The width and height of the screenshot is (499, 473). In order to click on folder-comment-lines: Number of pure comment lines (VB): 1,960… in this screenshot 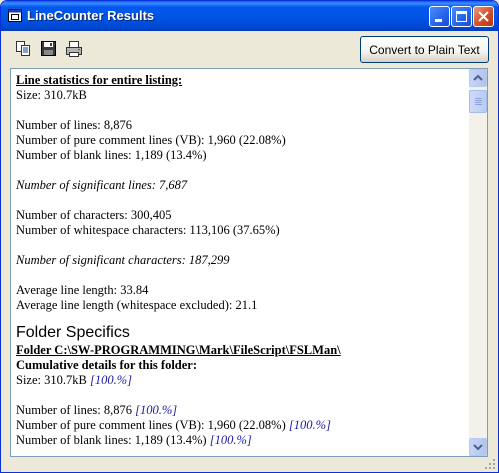, I will do `click(151, 425)`.